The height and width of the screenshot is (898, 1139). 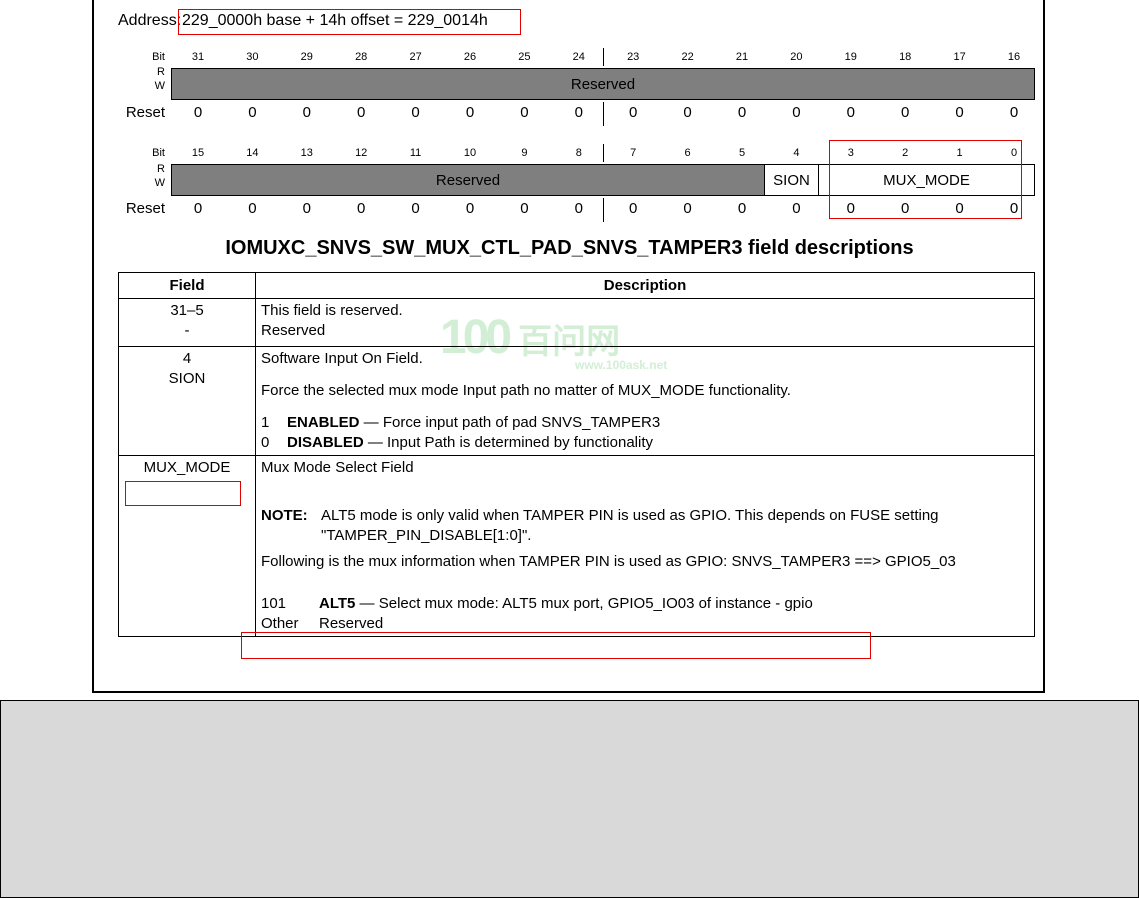 What do you see at coordinates (796, 153) in the screenshot?
I see `bit-number: 4` at bounding box center [796, 153].